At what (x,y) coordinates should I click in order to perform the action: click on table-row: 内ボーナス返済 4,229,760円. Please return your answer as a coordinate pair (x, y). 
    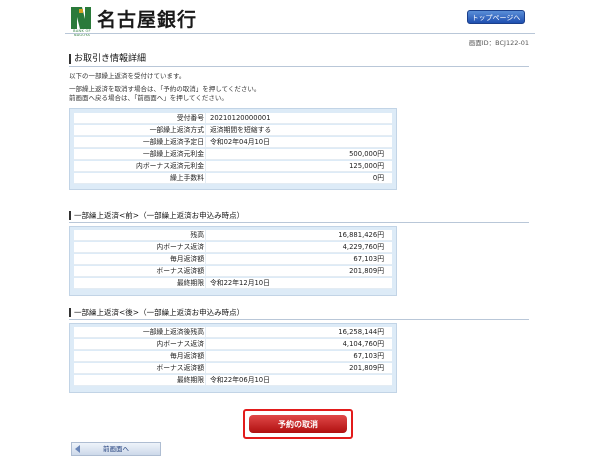
    Looking at the image, I should click on (233, 247).